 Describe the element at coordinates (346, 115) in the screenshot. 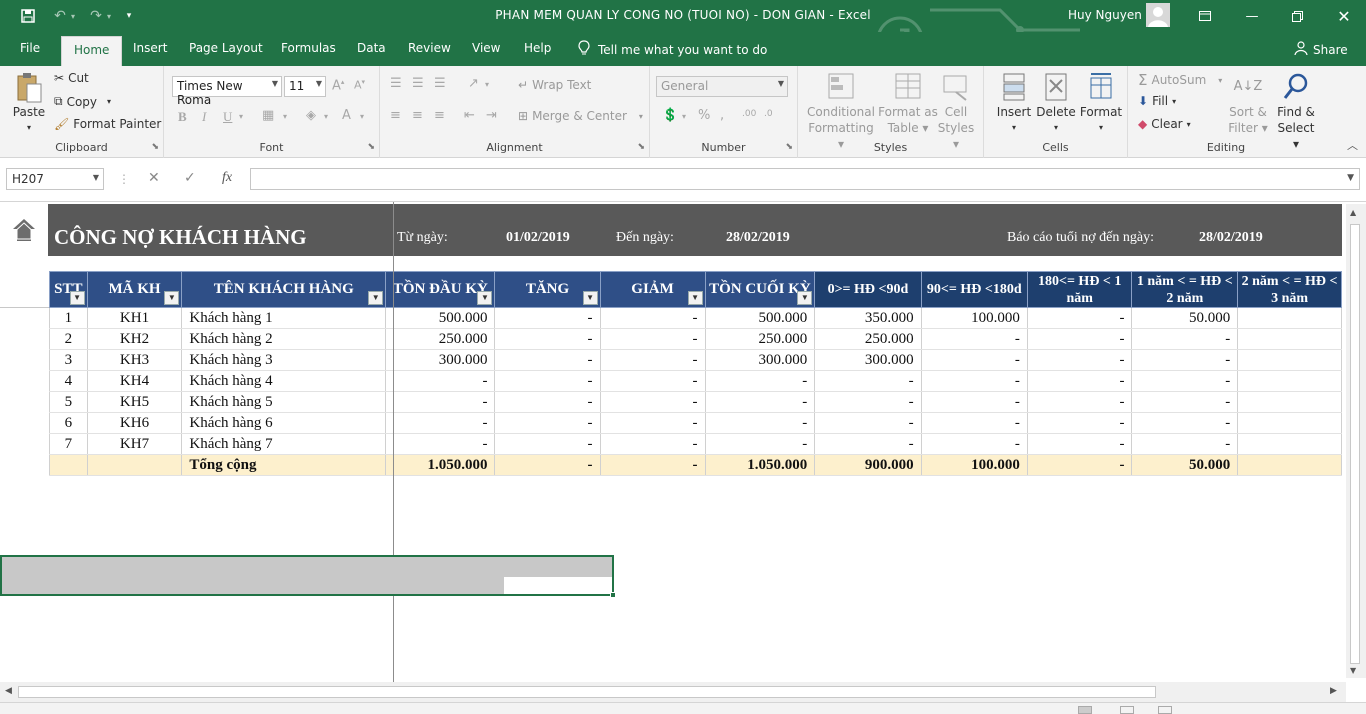

I see `font-color-icon: A` at that location.